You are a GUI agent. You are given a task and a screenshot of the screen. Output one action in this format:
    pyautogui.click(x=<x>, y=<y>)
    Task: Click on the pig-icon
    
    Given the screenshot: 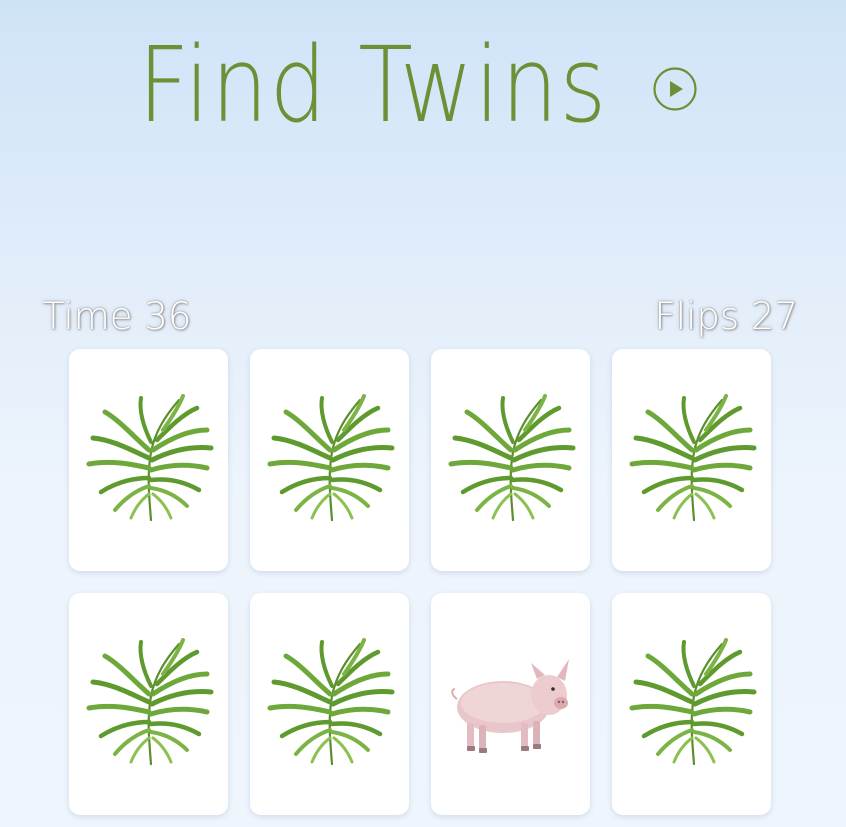 What is the action you would take?
    pyautogui.click(x=511, y=704)
    